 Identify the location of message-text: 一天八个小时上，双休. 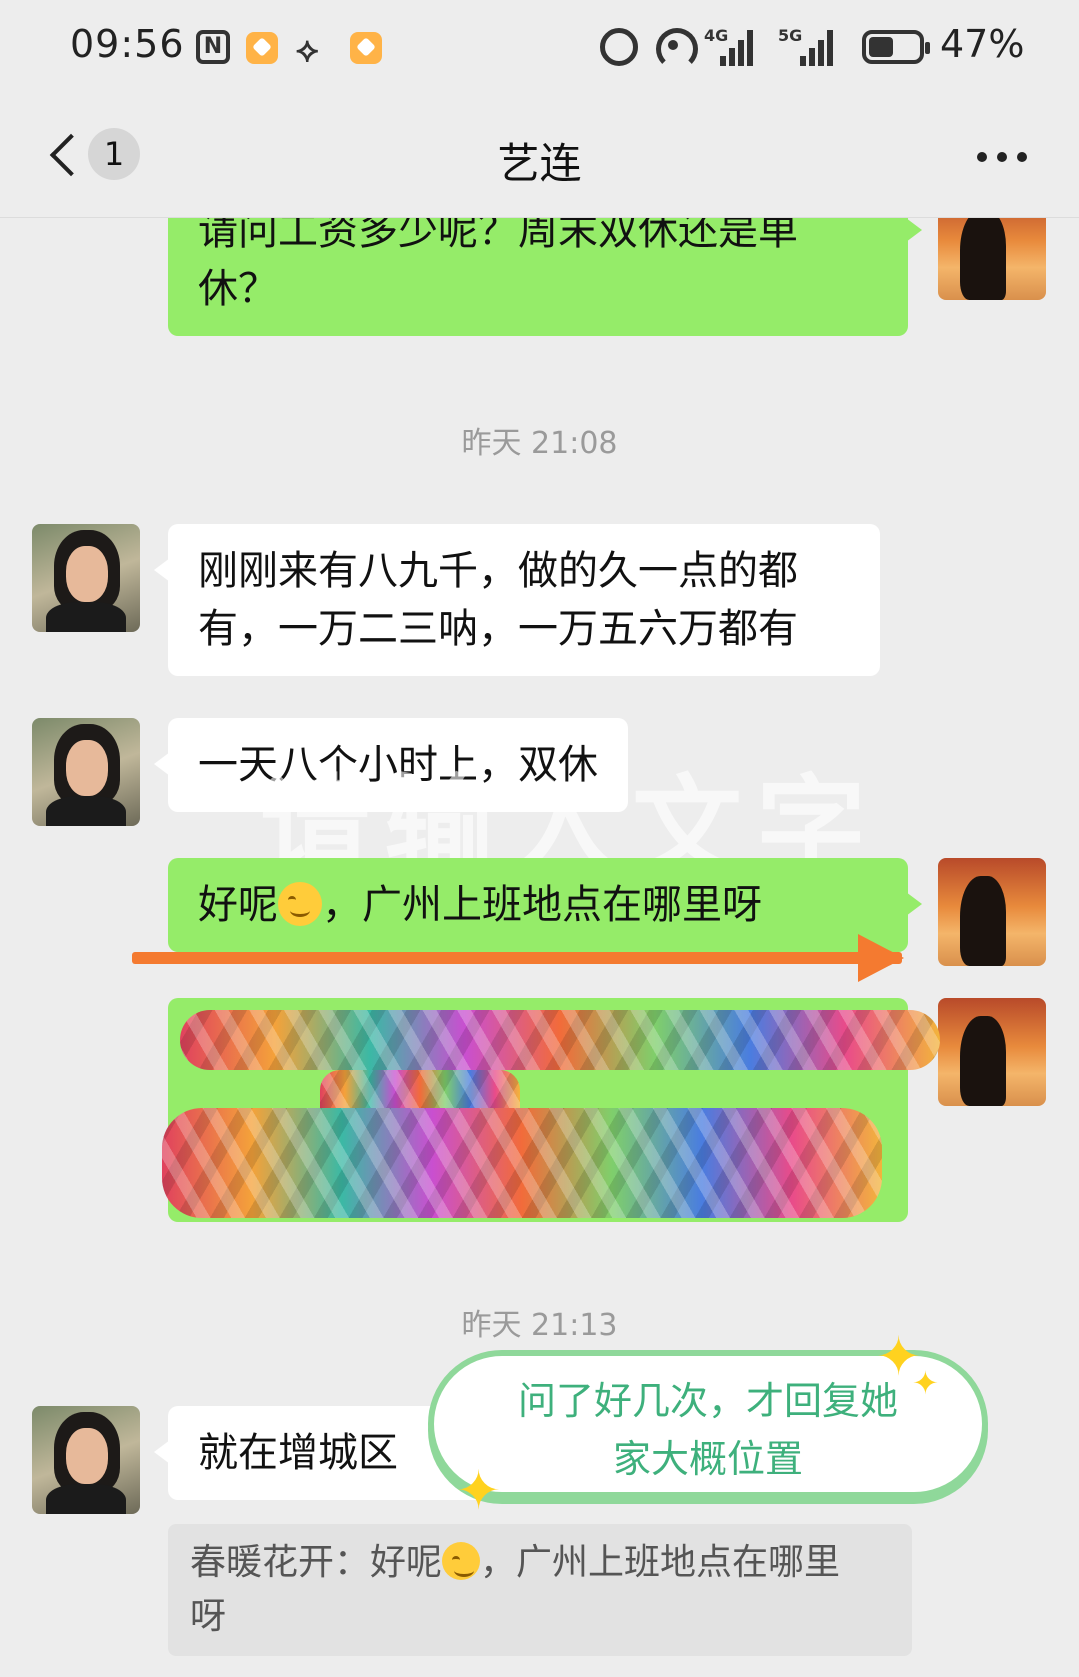
(398, 765).